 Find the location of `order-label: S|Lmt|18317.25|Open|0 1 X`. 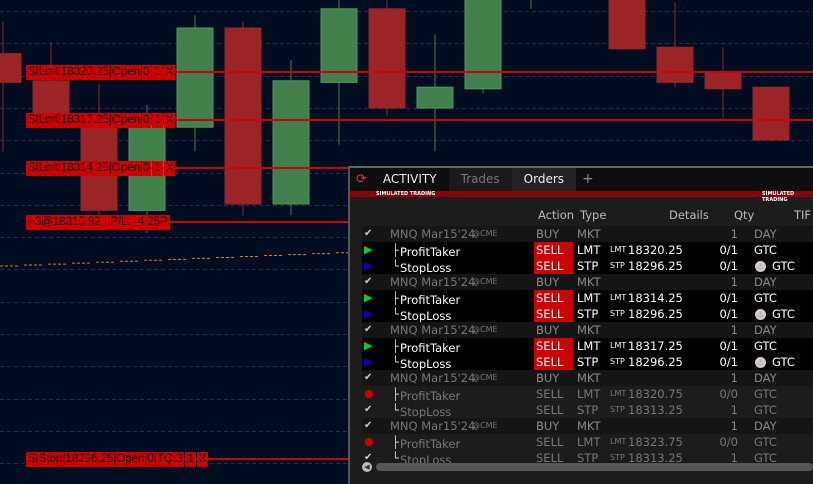

order-label: S|Lmt|18317.25|Open|0 1 X is located at coordinates (101, 120).